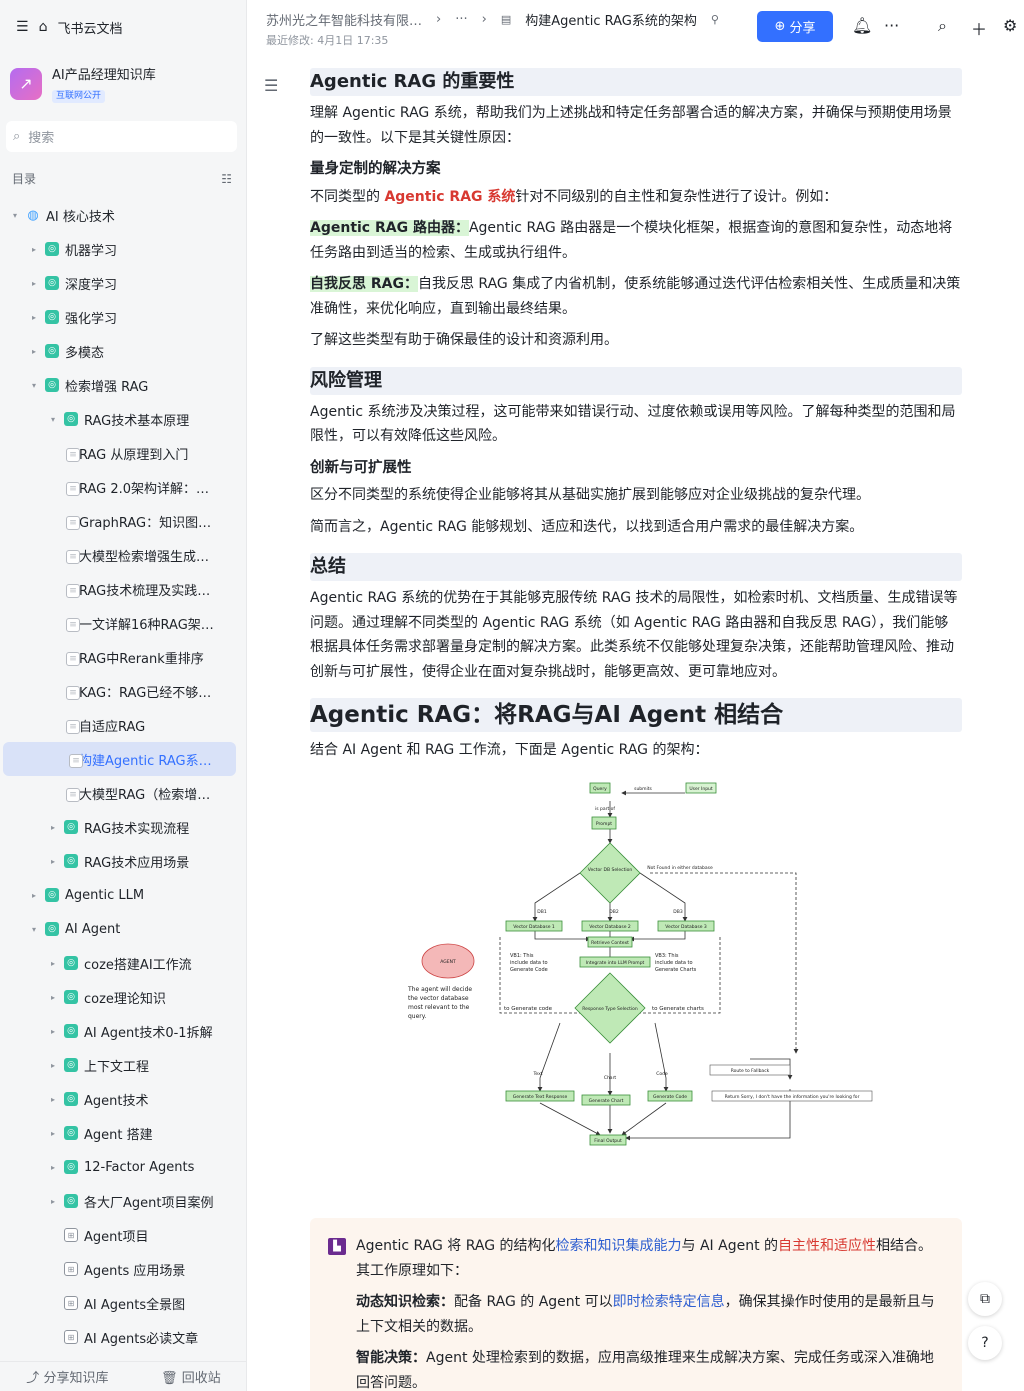 The height and width of the screenshot is (1391, 1024). Describe the element at coordinates (985, 1299) in the screenshot. I see `copy-doc-icon: ⧉` at that location.